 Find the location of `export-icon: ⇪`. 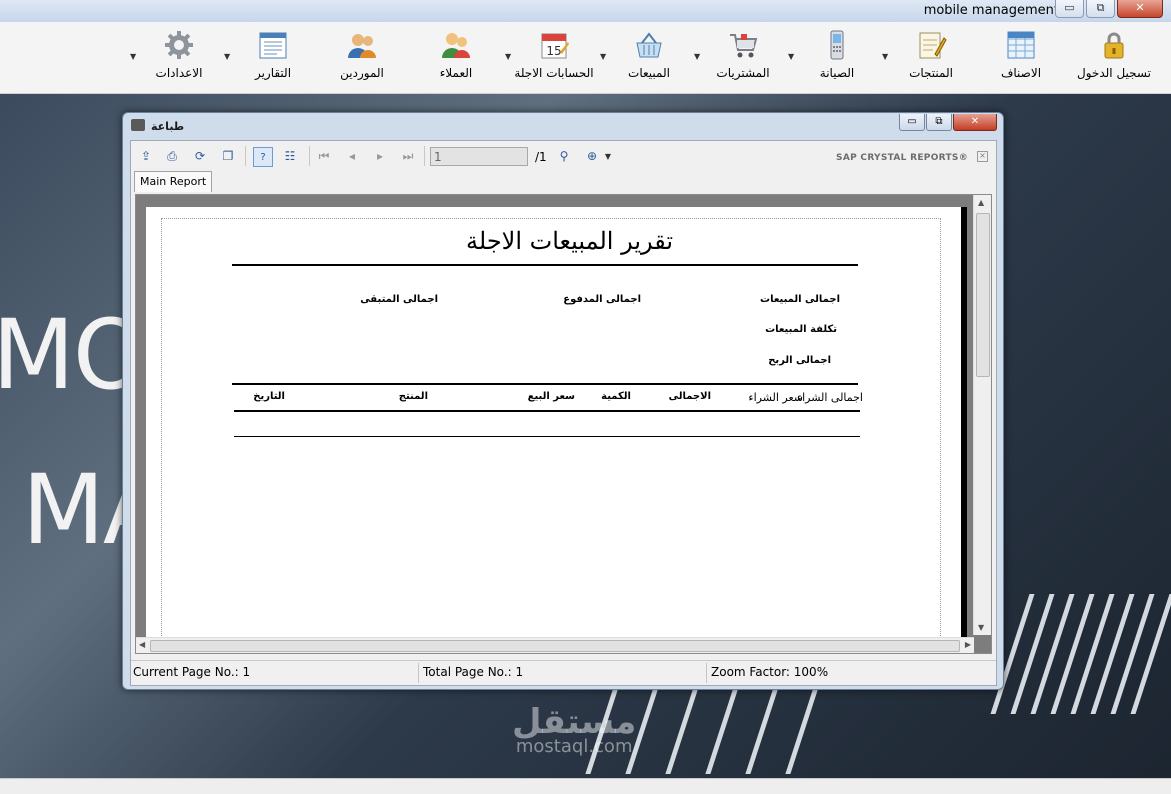

export-icon: ⇪ is located at coordinates (146, 156).